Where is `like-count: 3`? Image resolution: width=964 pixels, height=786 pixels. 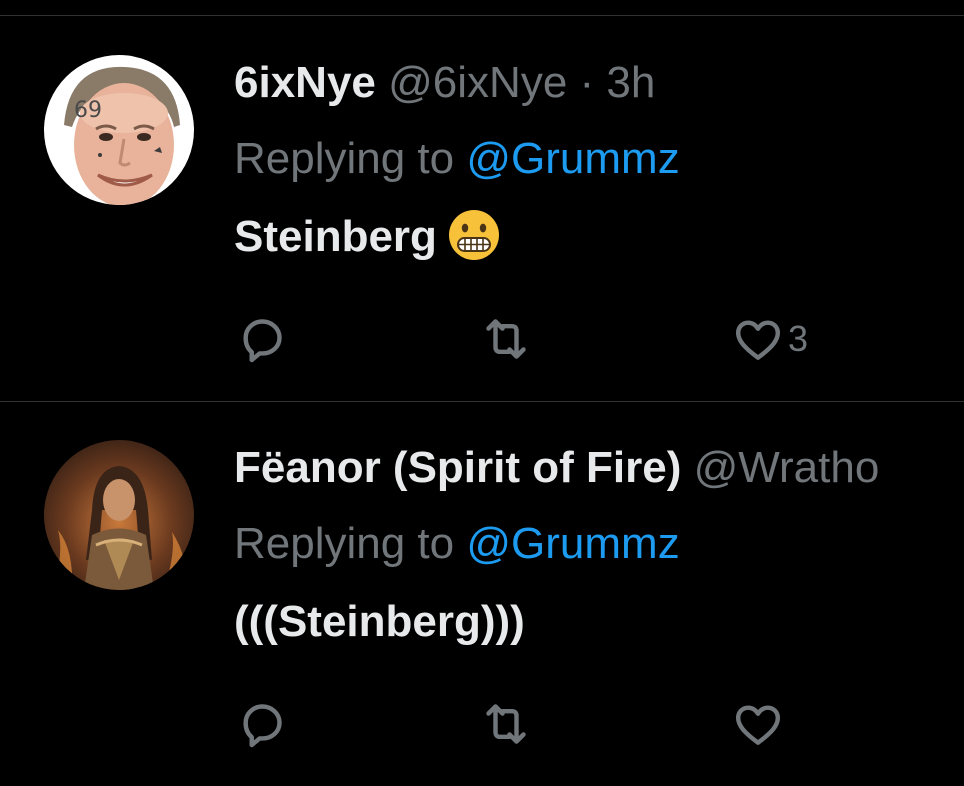 like-count: 3 is located at coordinates (798, 338).